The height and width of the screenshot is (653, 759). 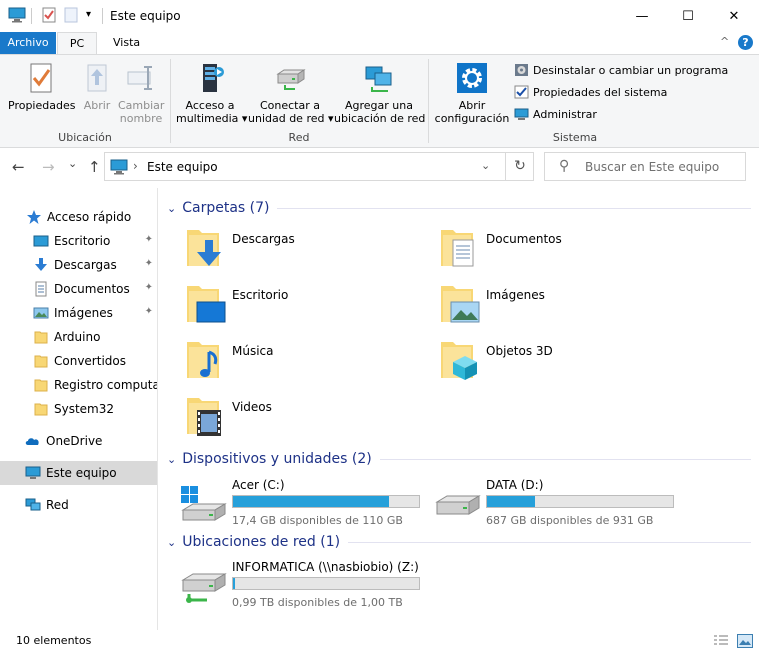 I want to click on system-properties-icon, so click(x=521, y=92).